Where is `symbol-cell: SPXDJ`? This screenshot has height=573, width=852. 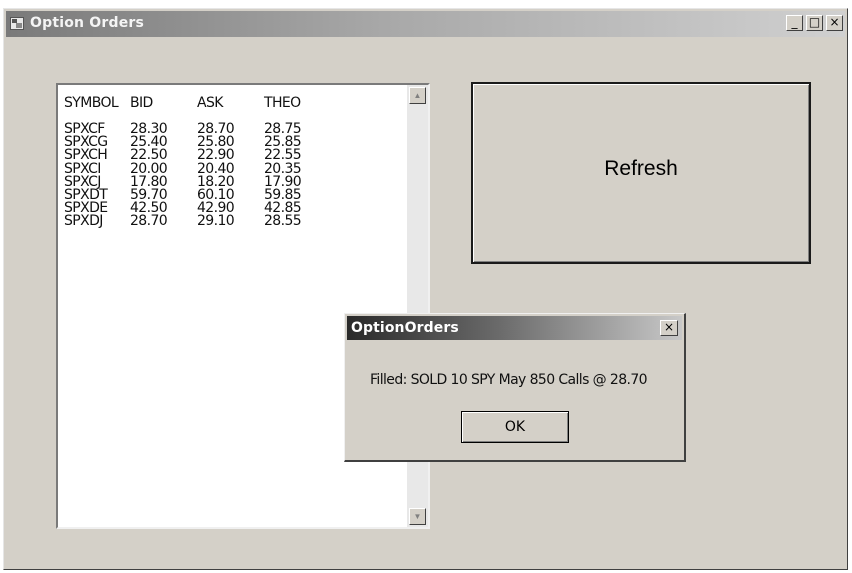
symbol-cell: SPXDJ is located at coordinates (83, 221).